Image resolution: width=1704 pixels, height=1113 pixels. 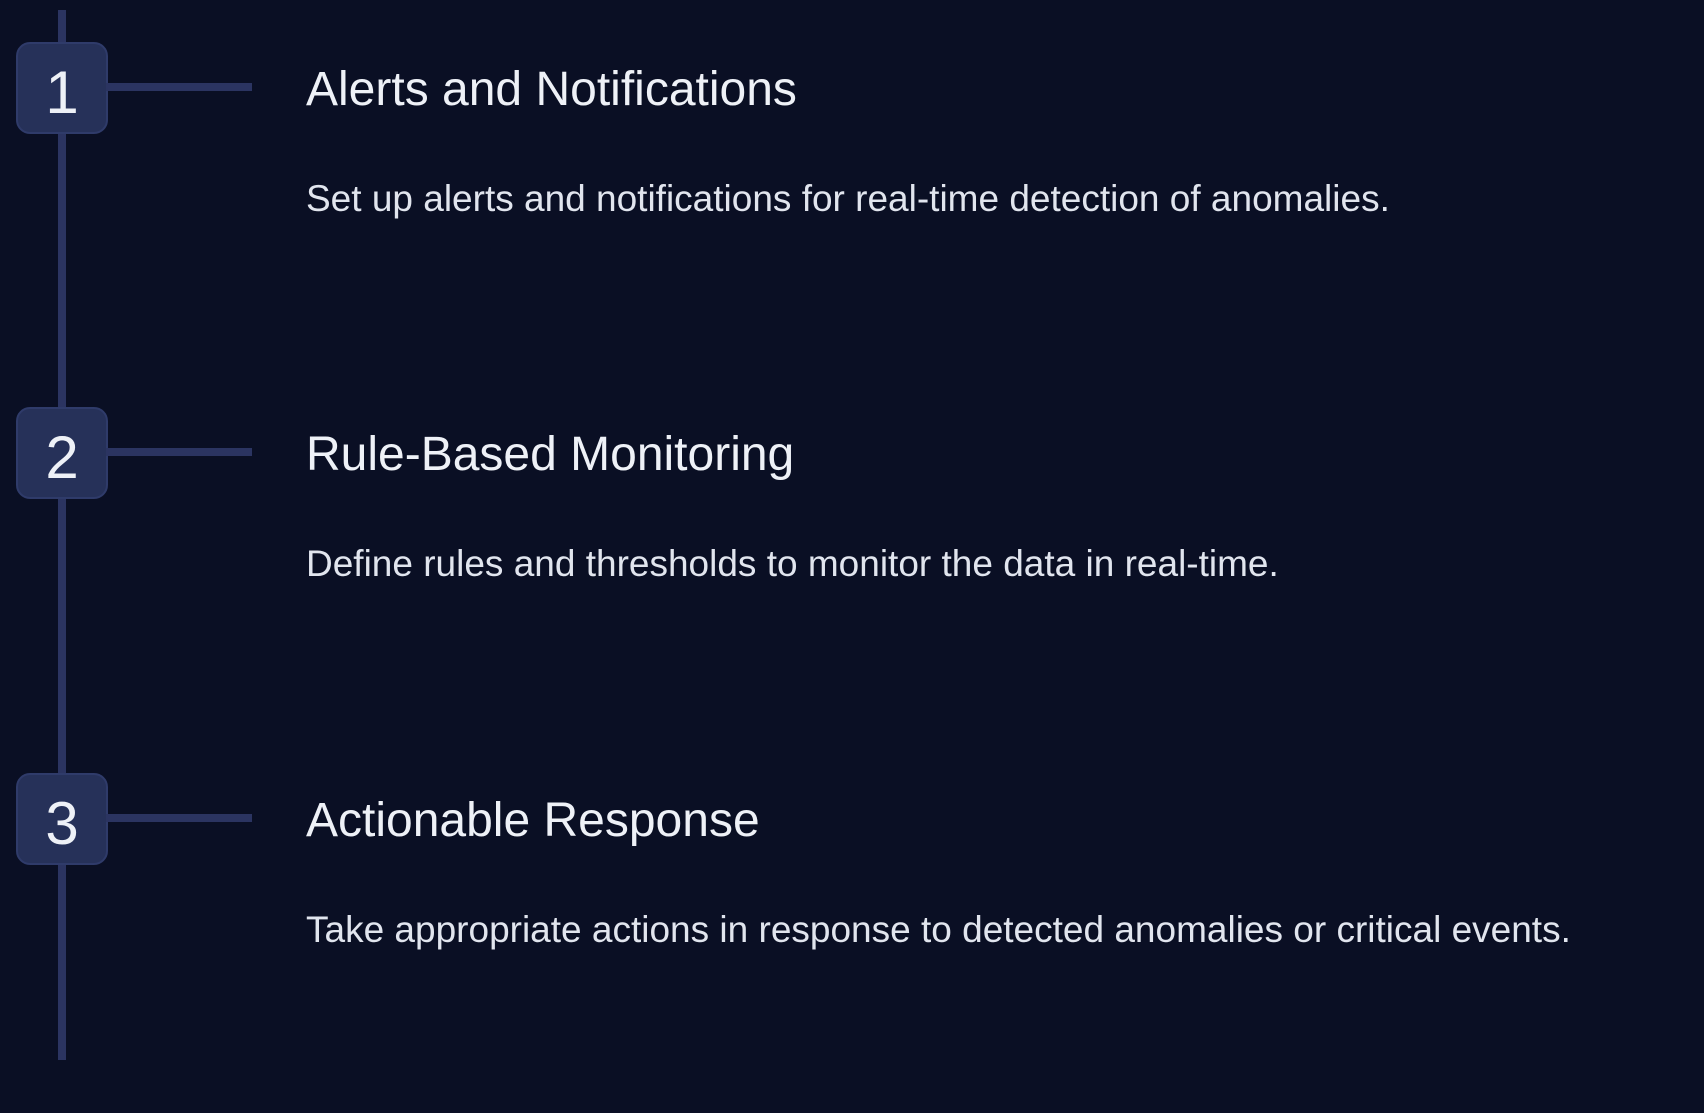 What do you see at coordinates (62, 88) in the screenshot?
I see `step-number-badge: 1` at bounding box center [62, 88].